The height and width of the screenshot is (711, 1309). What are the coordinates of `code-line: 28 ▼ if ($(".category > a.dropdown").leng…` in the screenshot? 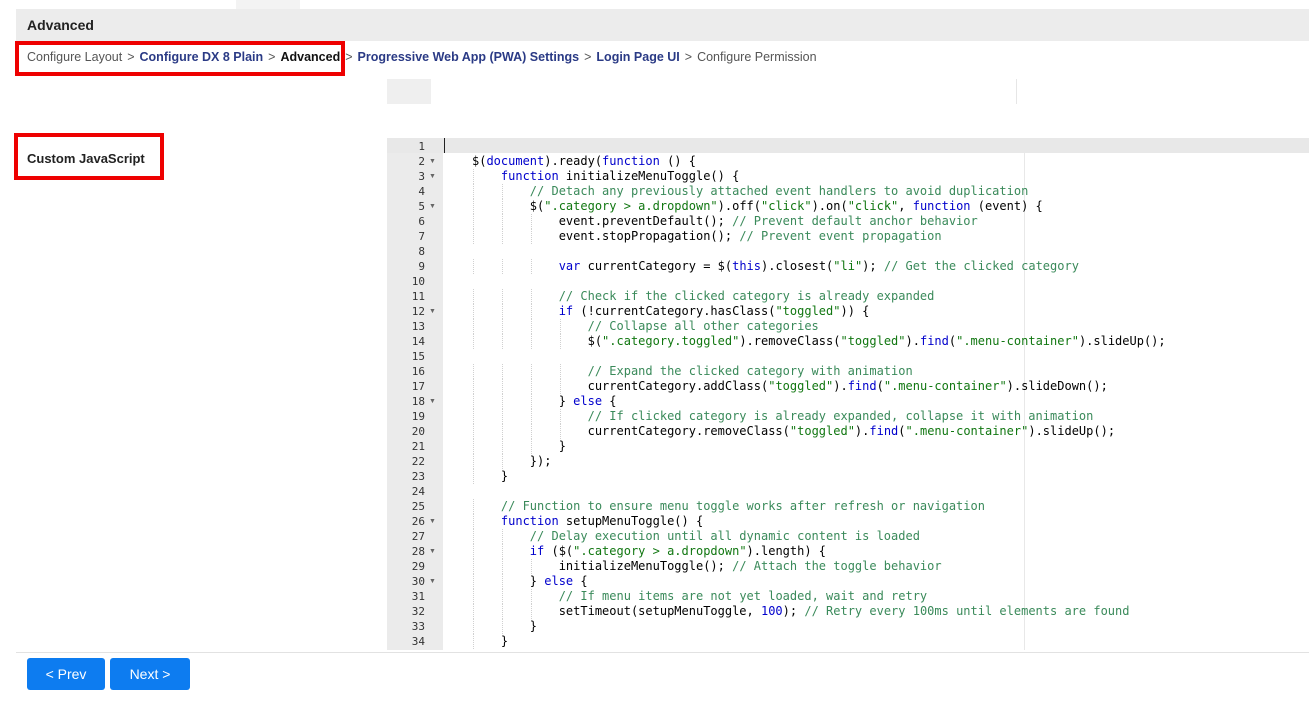 It's located at (848, 551).